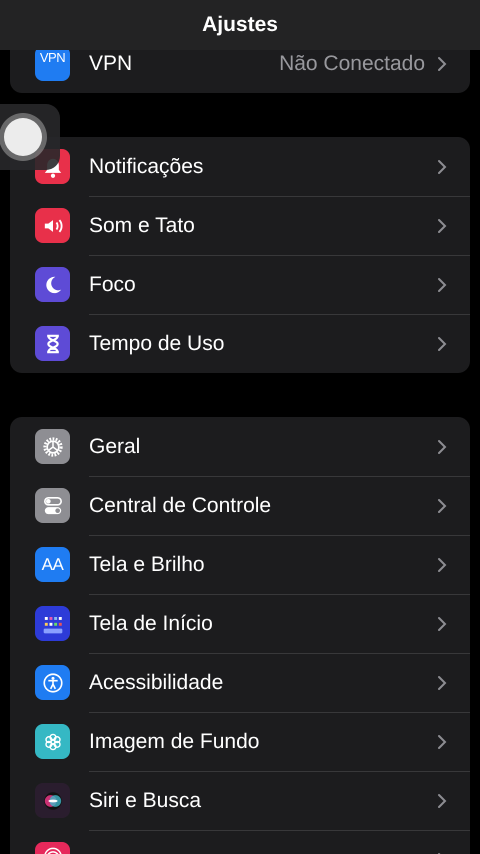 This screenshot has width=480, height=854. Describe the element at coordinates (240, 25) in the screenshot. I see `page-title: Ajustes` at that location.